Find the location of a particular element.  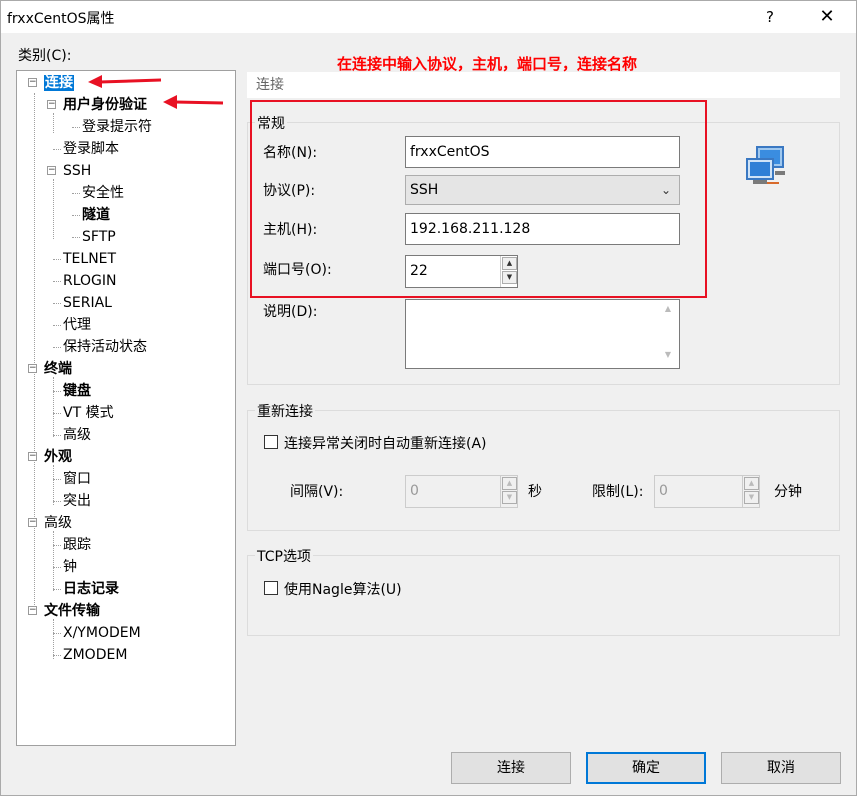

tree-item: 终端 is located at coordinates (58, 369).